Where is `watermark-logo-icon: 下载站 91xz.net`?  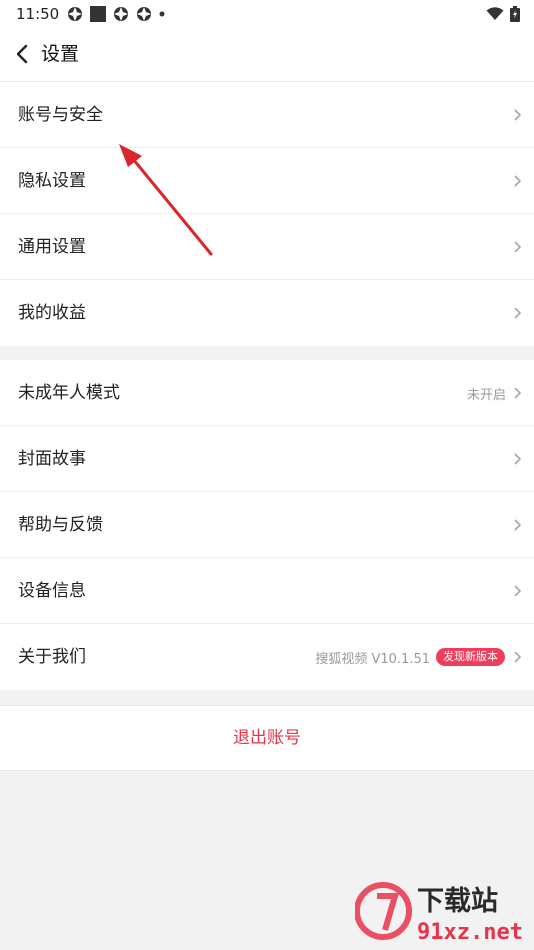 watermark-logo-icon: 下载站 91xz.net is located at coordinates (439, 913).